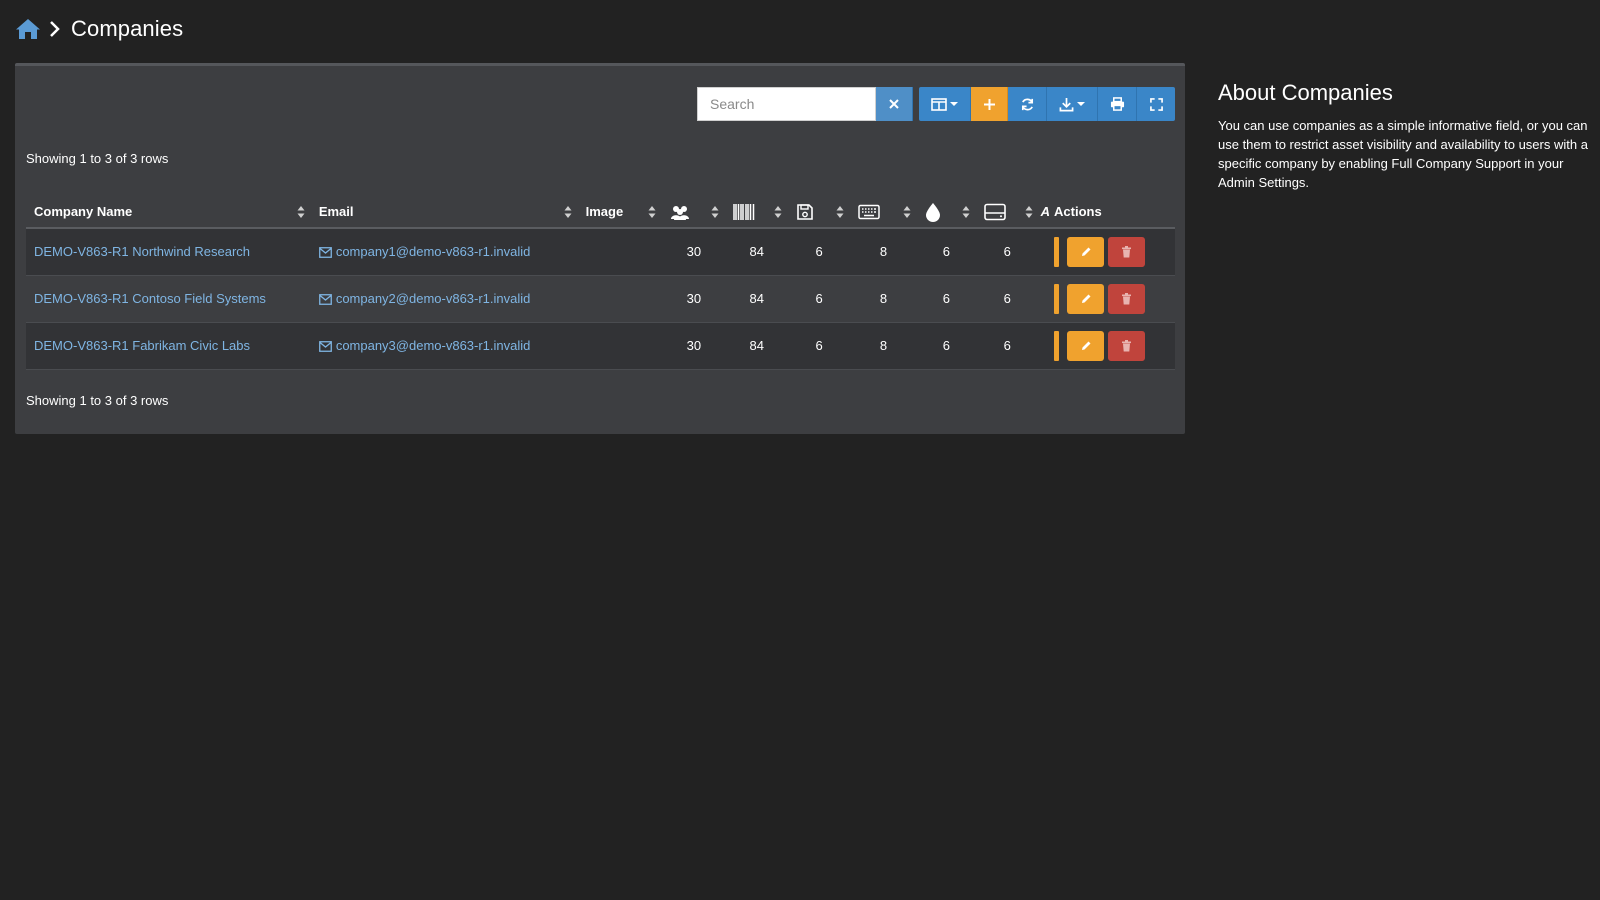 The height and width of the screenshot is (900, 1600). Describe the element at coordinates (127, 28) in the screenshot. I see `page-title: Companies` at that location.